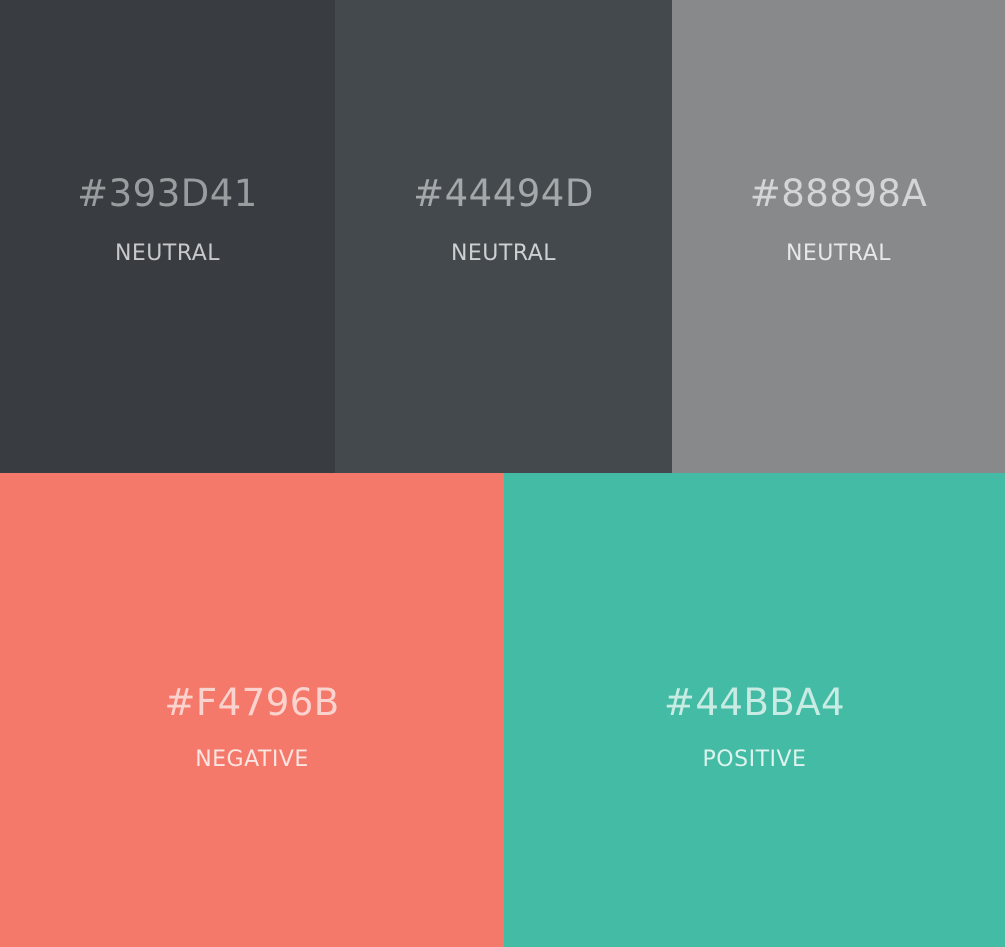 This screenshot has width=1005, height=947. What do you see at coordinates (167, 193) in the screenshot?
I see `swatch-hex-code: #393D41` at bounding box center [167, 193].